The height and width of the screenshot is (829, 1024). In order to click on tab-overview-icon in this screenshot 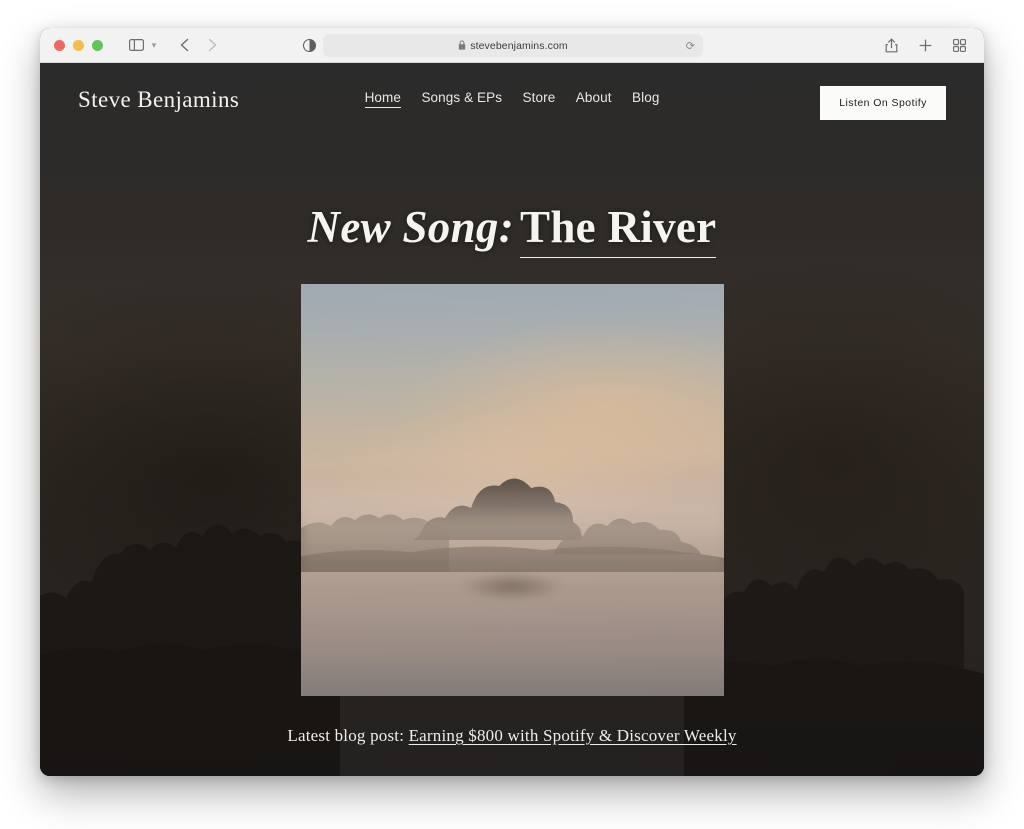, I will do `click(959, 45)`.